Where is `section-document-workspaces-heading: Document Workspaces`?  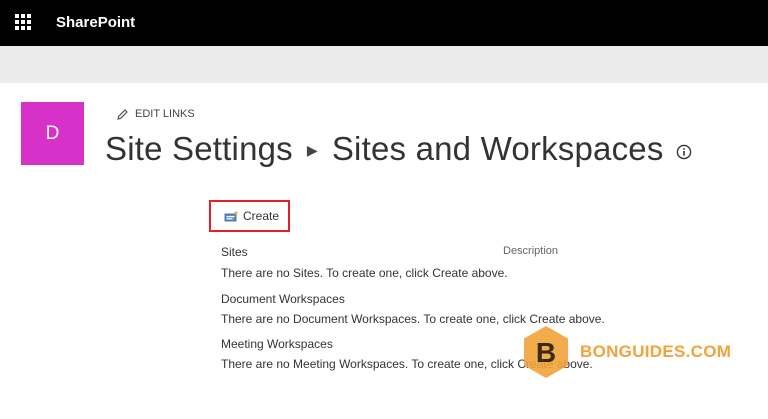 section-document-workspaces-heading: Document Workspaces is located at coordinates (283, 299).